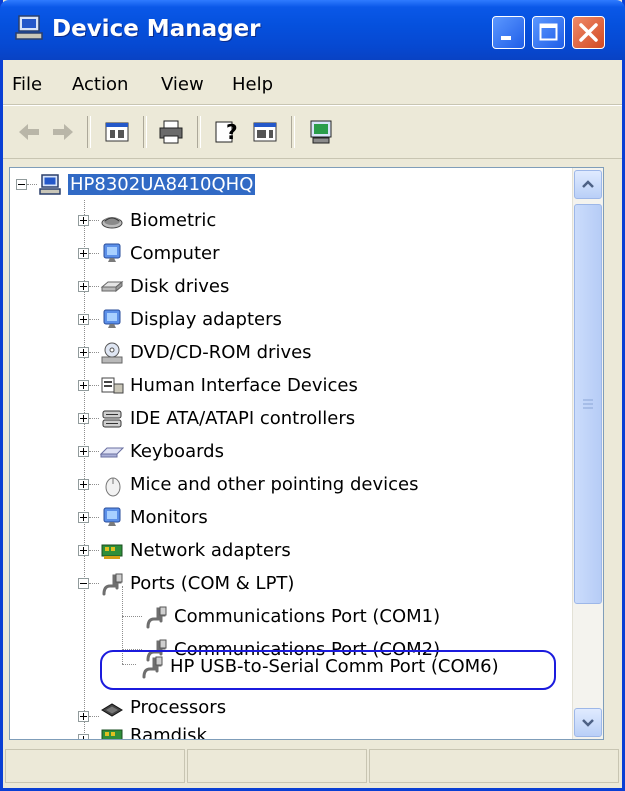 The image size is (625, 791). I want to click on expand-ide-controllers-toggle, so click(83, 418).